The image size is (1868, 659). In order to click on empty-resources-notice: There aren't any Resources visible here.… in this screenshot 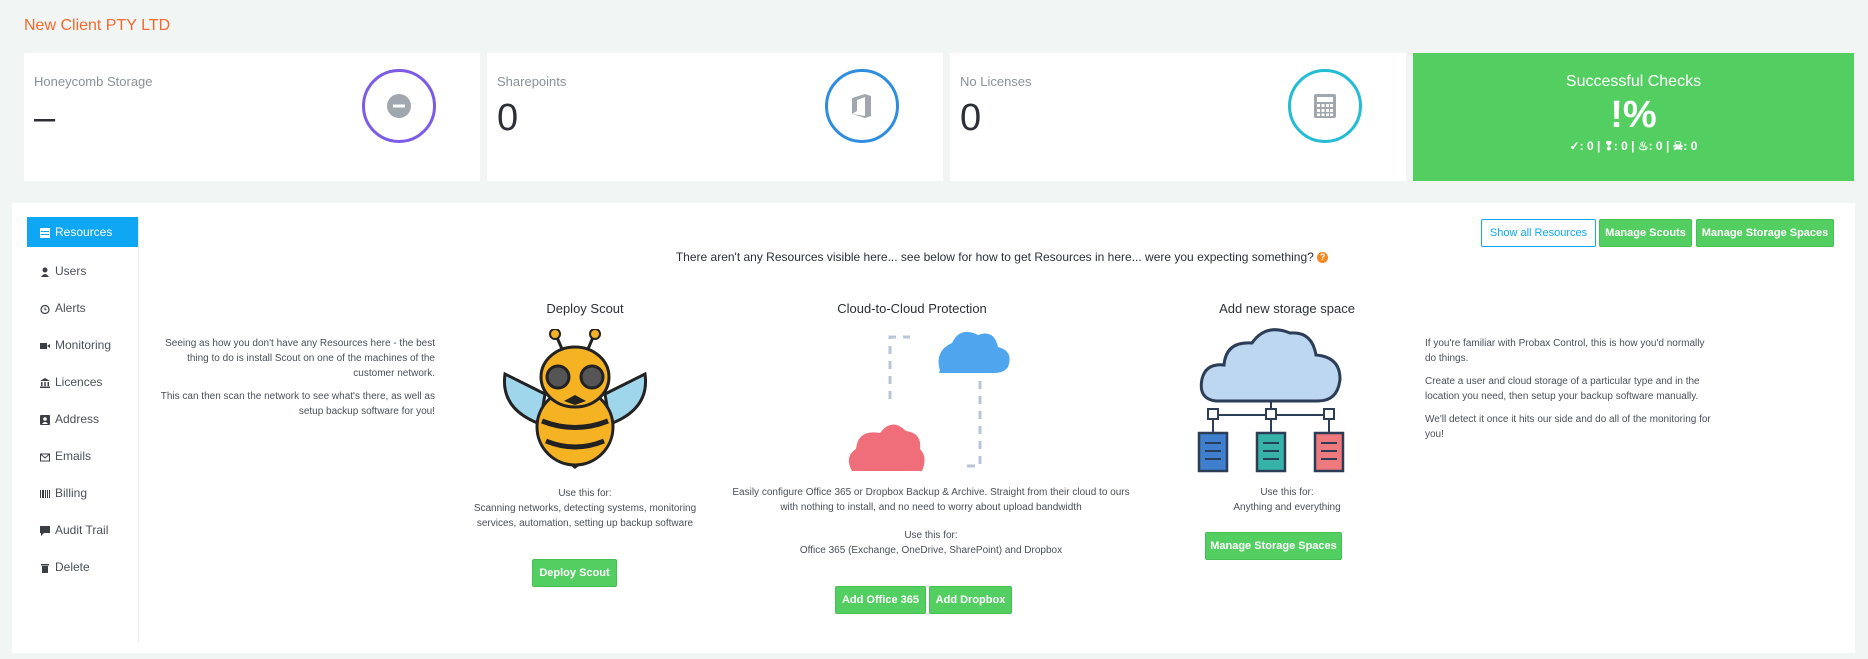, I will do `click(933, 257)`.